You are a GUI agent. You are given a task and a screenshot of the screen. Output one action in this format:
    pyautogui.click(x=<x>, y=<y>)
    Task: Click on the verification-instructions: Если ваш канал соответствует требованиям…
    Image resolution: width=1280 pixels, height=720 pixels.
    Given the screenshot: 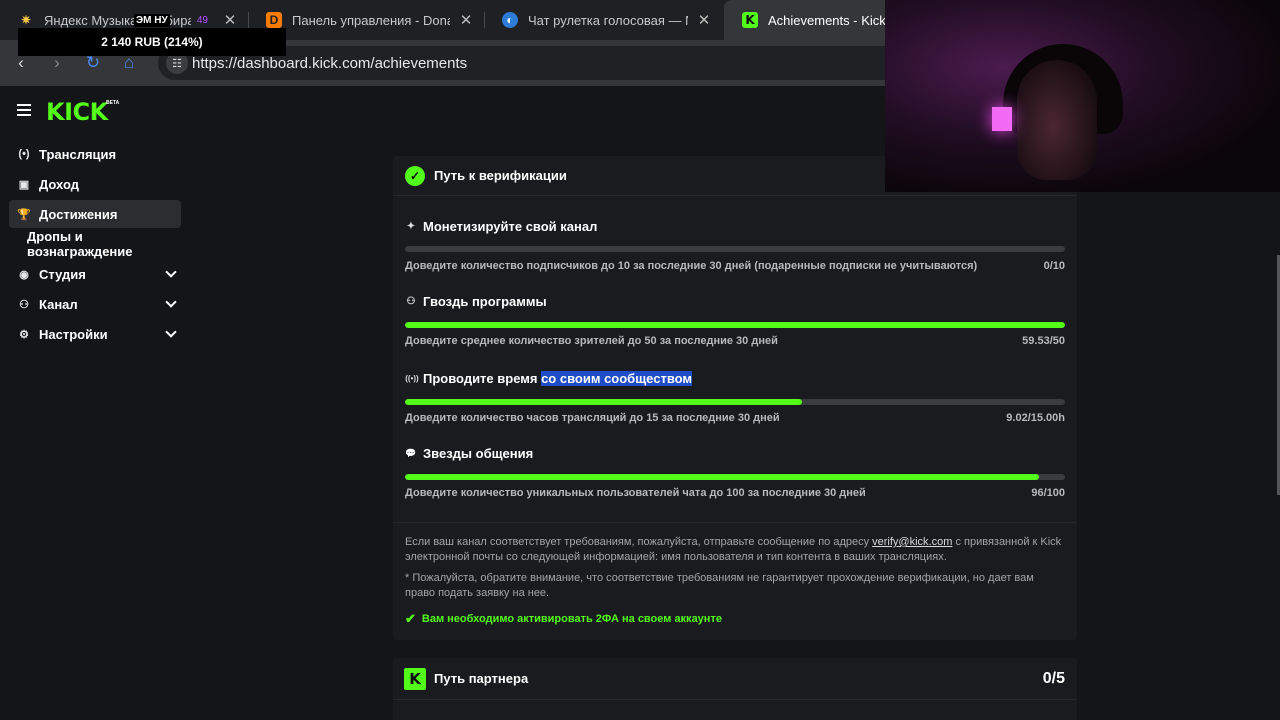 What is the action you would take?
    pyautogui.click(x=735, y=550)
    